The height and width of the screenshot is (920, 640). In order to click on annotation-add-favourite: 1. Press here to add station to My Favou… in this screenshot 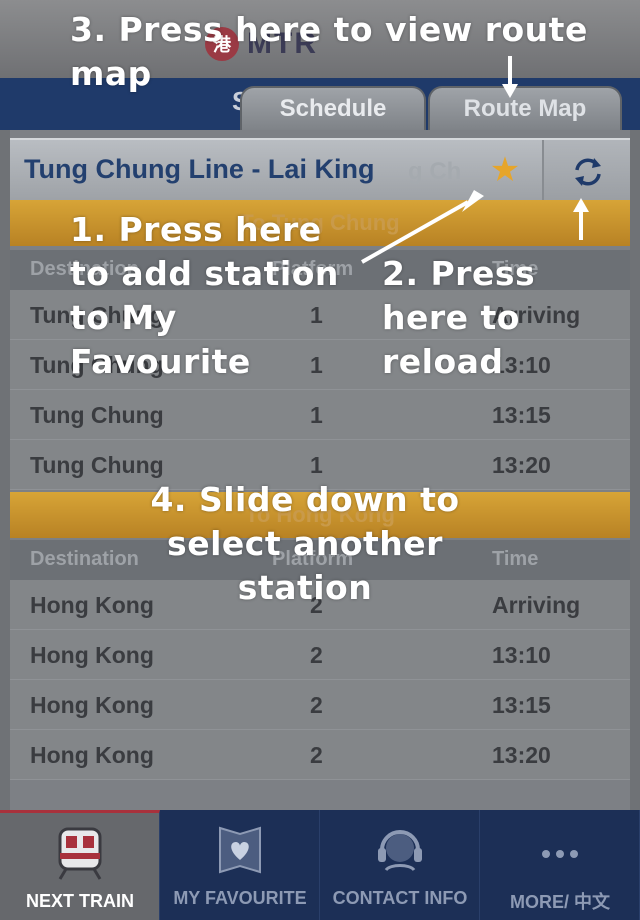, I will do `click(204, 295)`.